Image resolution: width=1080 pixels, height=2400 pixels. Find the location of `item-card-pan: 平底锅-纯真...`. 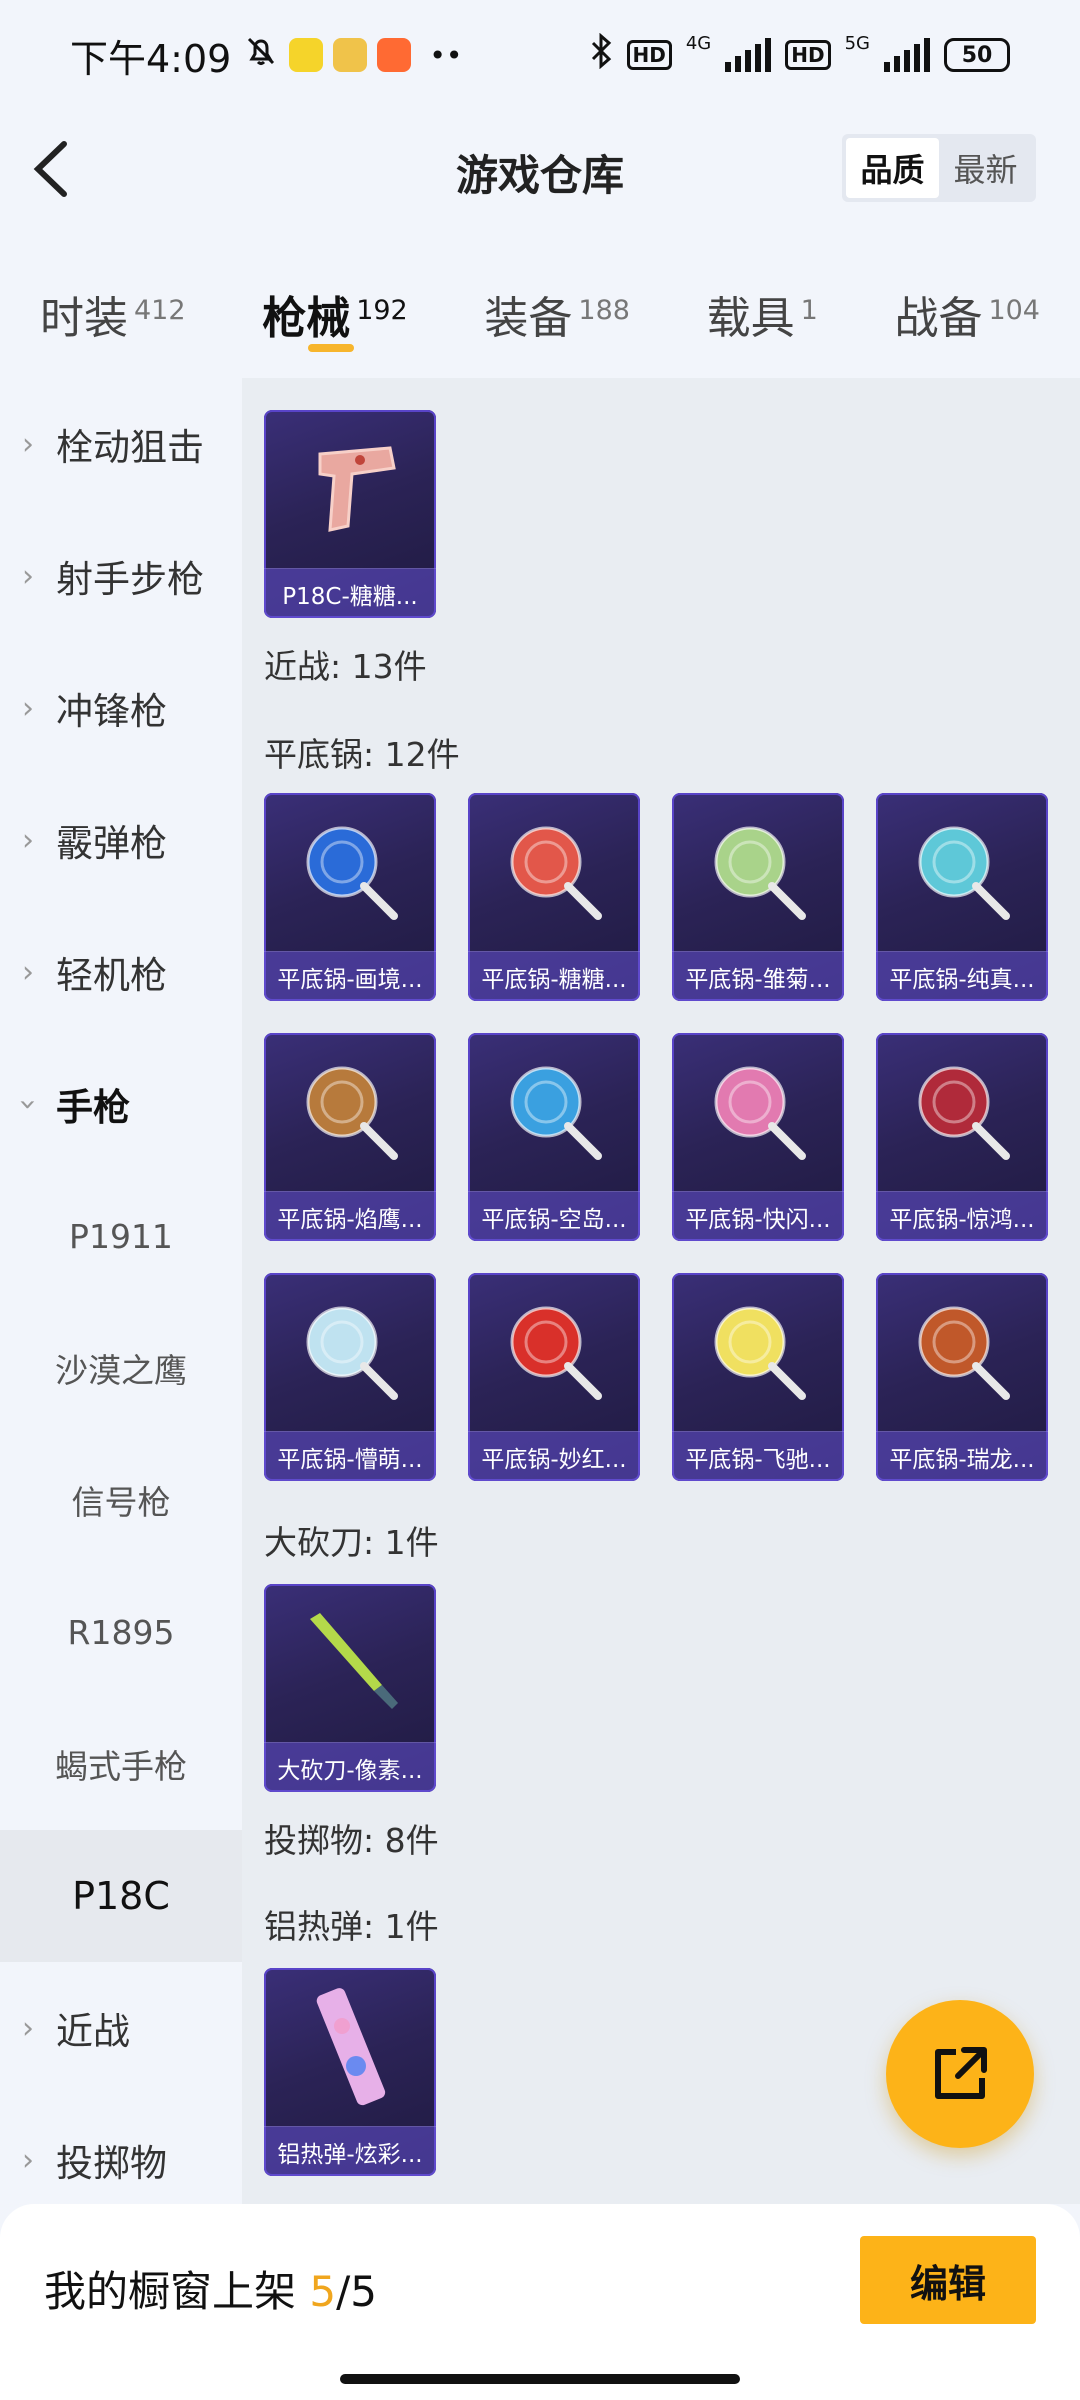

item-card-pan: 平底锅-纯真... is located at coordinates (962, 897).